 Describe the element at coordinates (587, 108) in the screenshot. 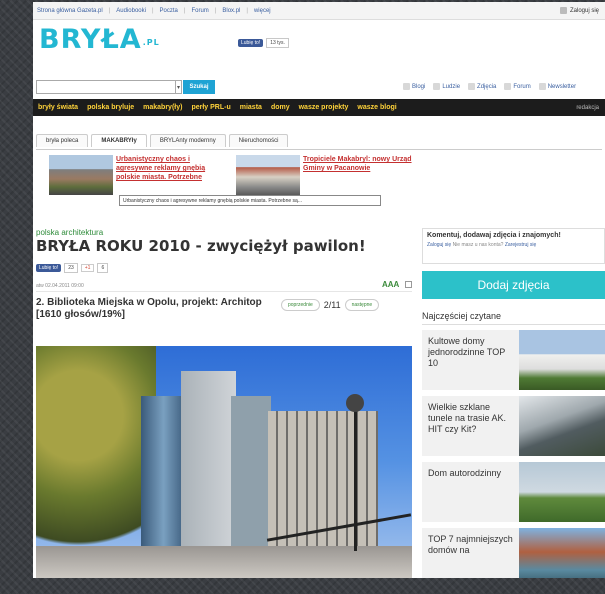

I see `nav-item-editorial: redakcja` at that location.